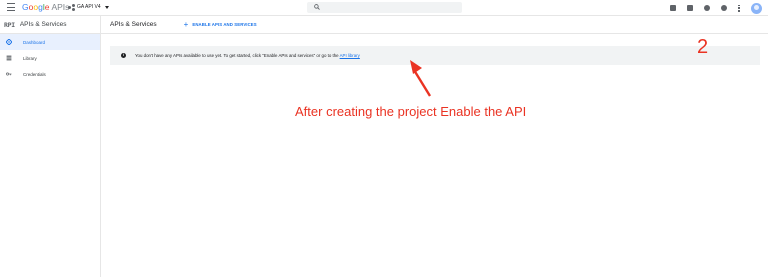 Image resolution: width=768 pixels, height=277 pixels. I want to click on enable-apis-label: ENABLE APIS AND SERVICES, so click(224, 24).